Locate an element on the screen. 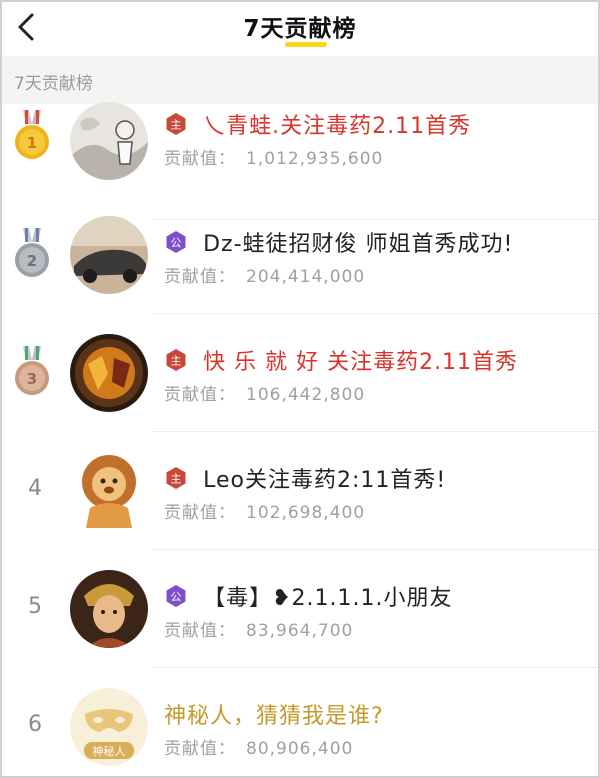 The height and width of the screenshot is (778, 600). name-line: 公 Dz-蛙徒招财俊 师姐首秀成功! is located at coordinates (376, 243).